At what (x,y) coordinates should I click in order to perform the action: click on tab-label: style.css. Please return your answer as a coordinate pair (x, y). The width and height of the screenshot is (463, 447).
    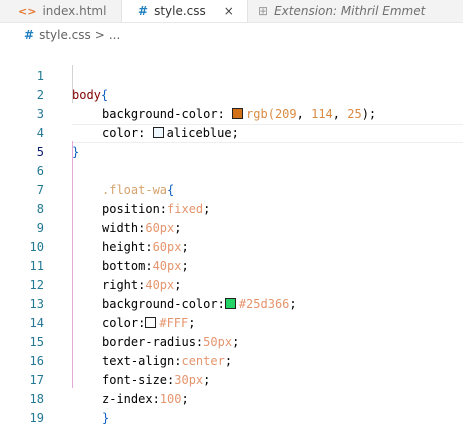
    Looking at the image, I should click on (180, 11).